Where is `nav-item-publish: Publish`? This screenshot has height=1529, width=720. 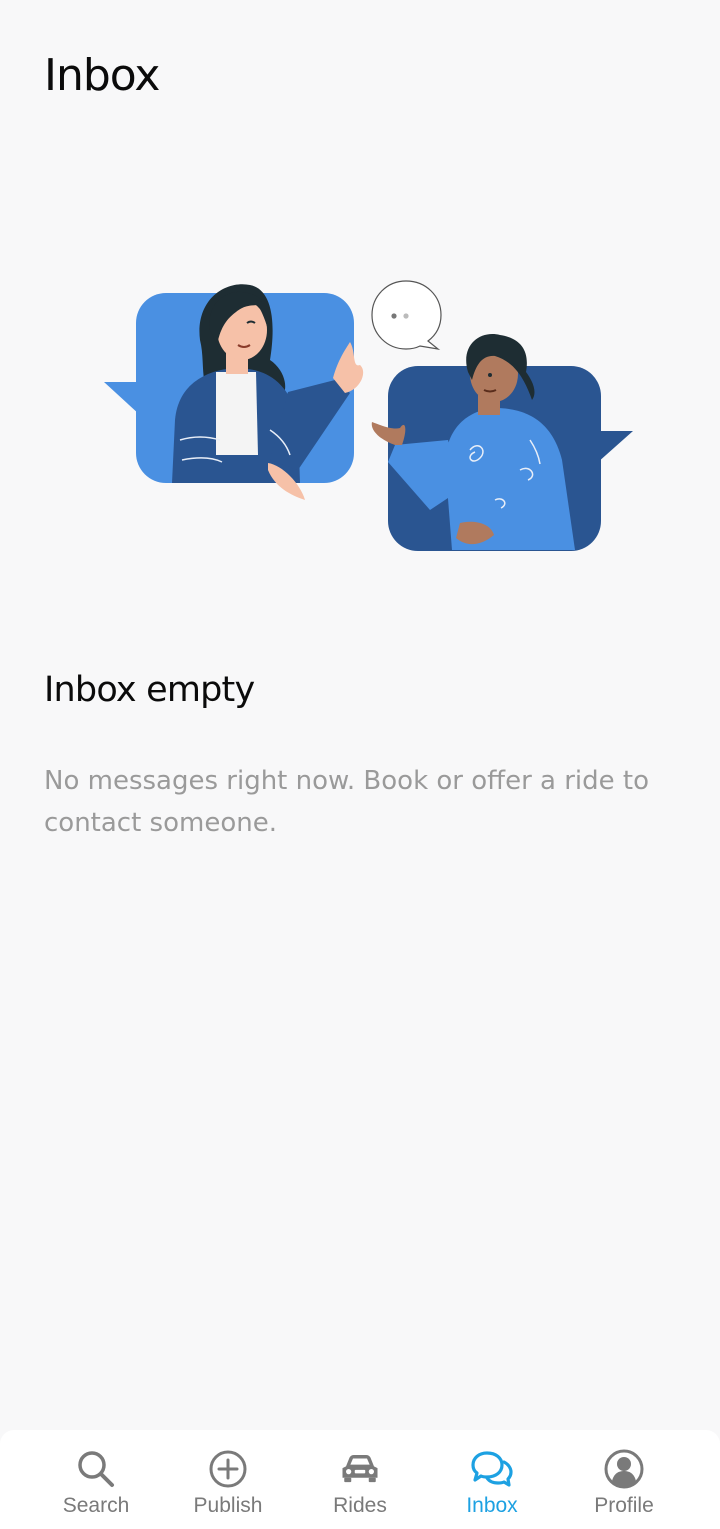 nav-item-publish: Publish is located at coordinates (228, 1483).